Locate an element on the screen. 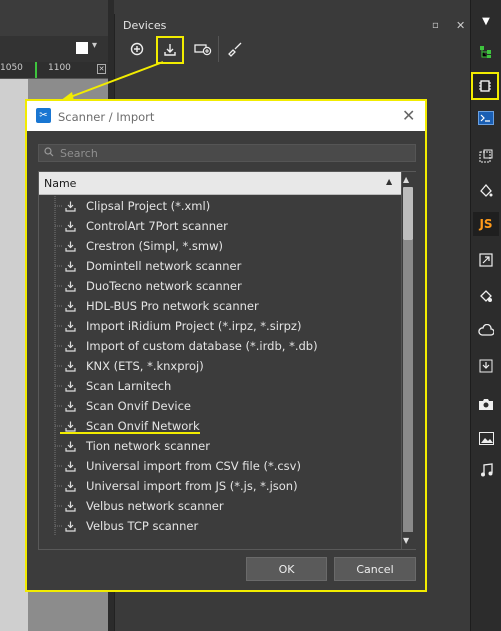 Image resolution: width=501 pixels, height=631 pixels. list-item-label: Import of custom database (*.irdb, *.db) is located at coordinates (202, 346).